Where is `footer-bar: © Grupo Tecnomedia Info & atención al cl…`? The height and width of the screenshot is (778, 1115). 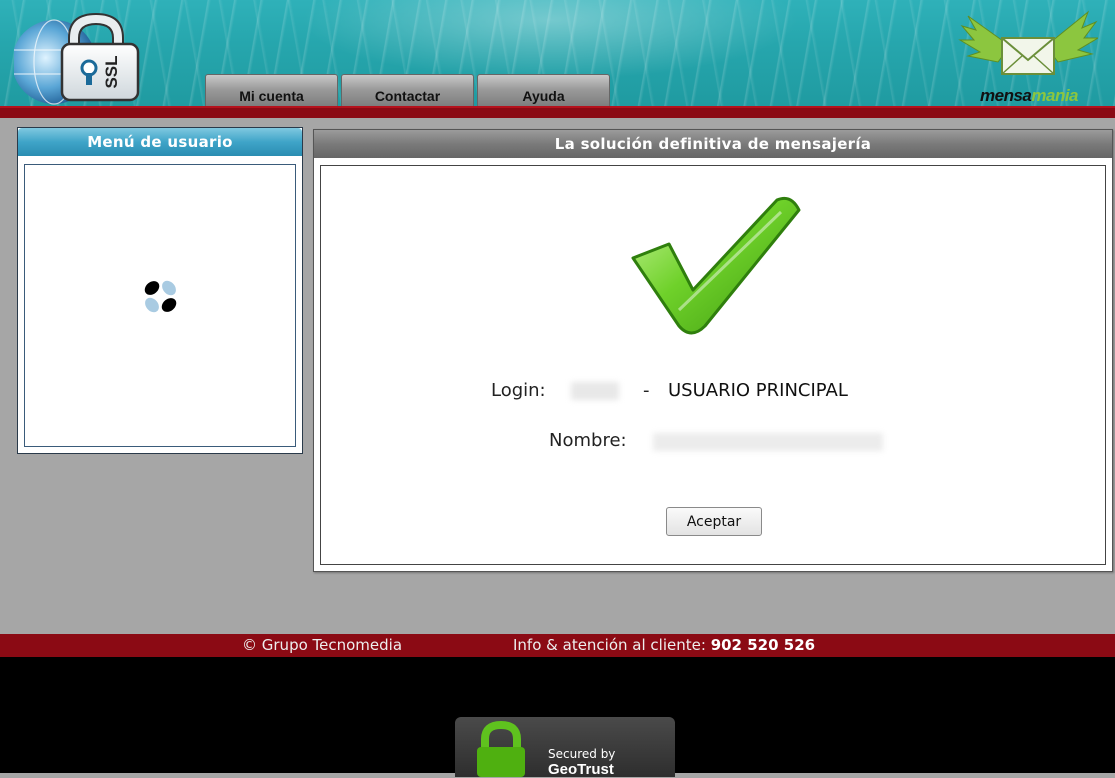
footer-bar: © Grupo Tecnomedia Info & atención al cl… is located at coordinates (557, 645).